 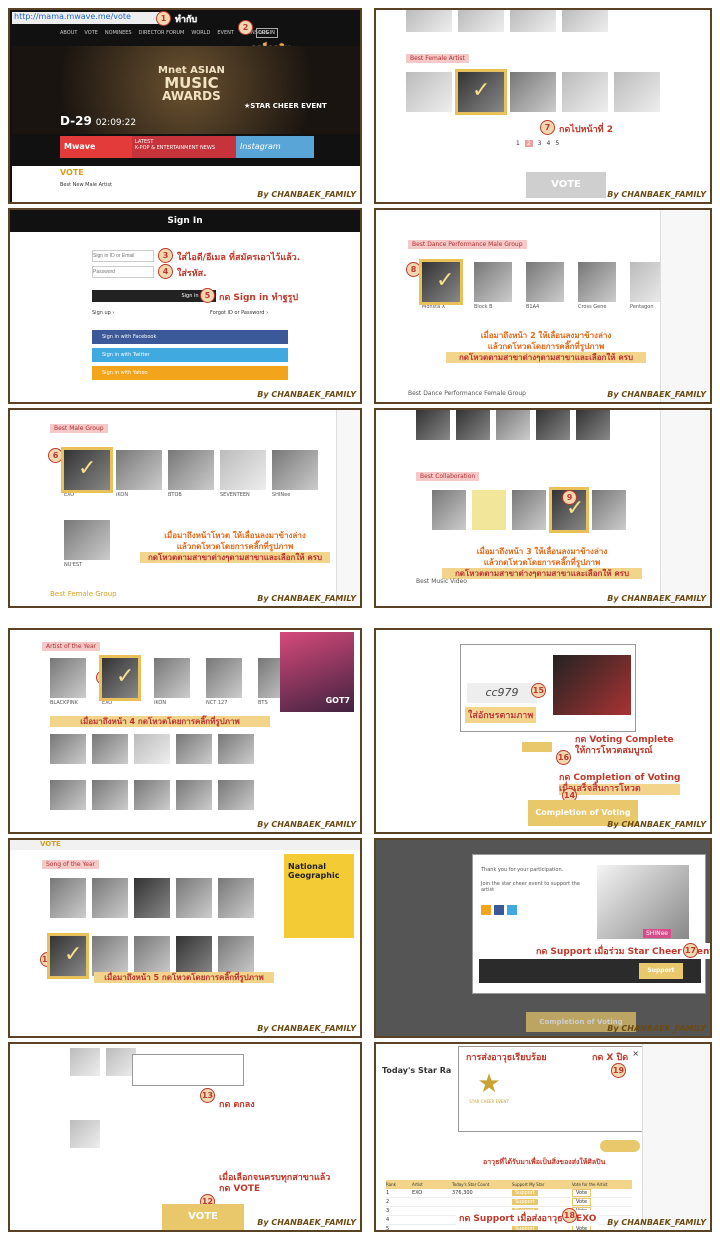 I want to click on page-5: 5, so click(x=557, y=143).